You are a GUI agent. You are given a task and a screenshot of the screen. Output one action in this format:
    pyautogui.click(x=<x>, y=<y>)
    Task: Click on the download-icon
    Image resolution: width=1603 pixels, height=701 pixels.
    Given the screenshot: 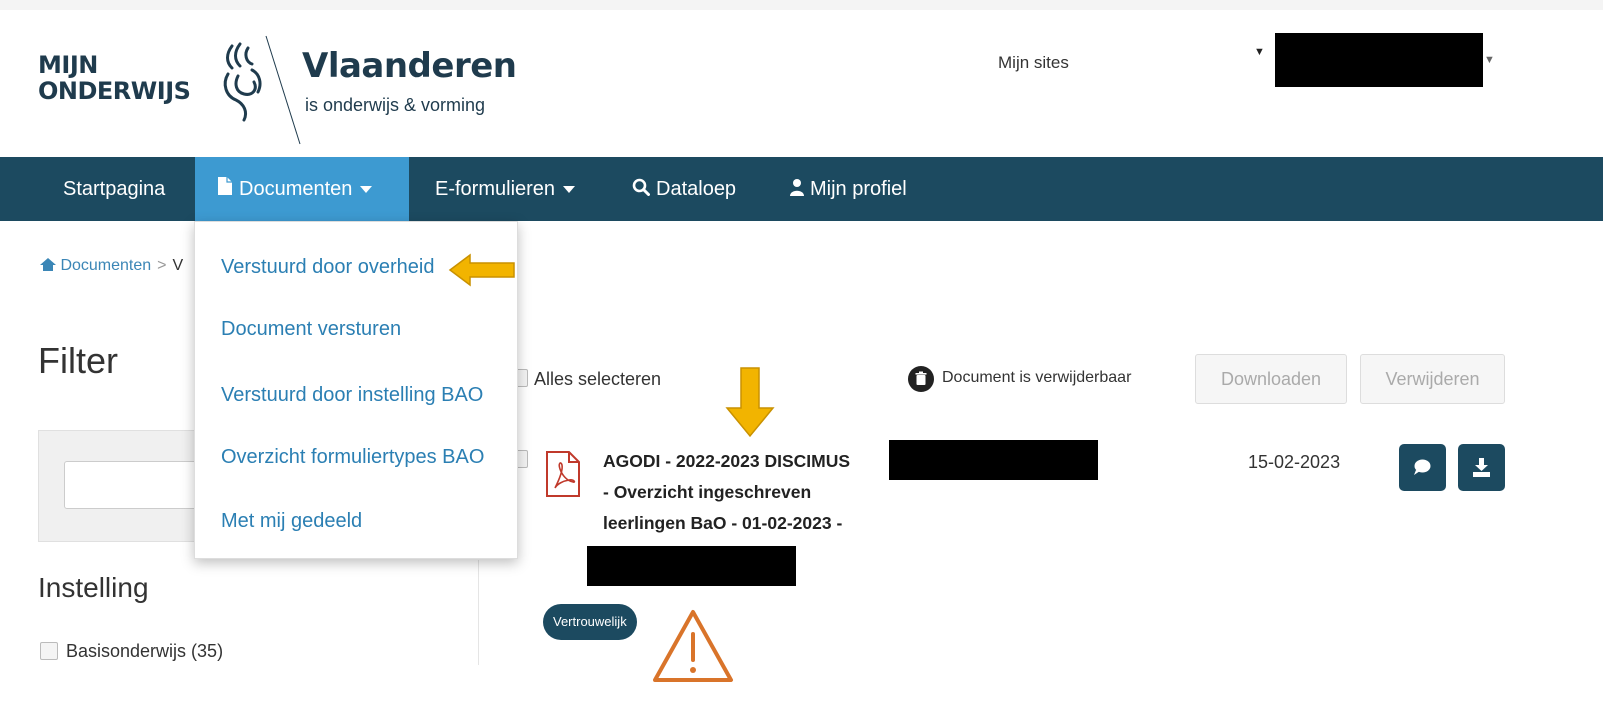 What is the action you would take?
    pyautogui.click(x=1481, y=467)
    